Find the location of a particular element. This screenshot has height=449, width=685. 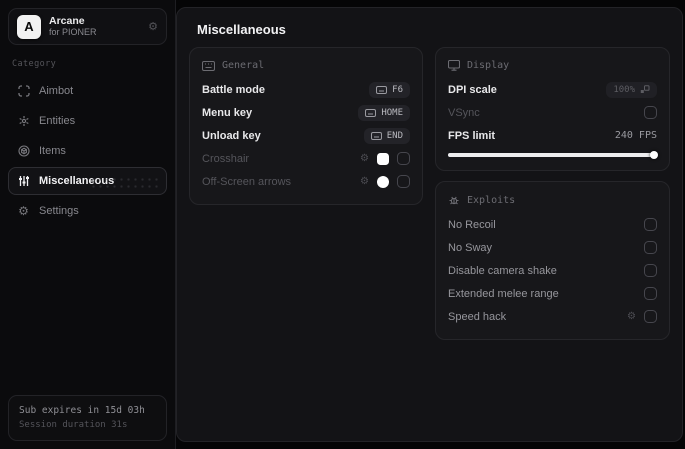

sidebar-item-miscellaneous: Miscellaneous is located at coordinates (87, 181).